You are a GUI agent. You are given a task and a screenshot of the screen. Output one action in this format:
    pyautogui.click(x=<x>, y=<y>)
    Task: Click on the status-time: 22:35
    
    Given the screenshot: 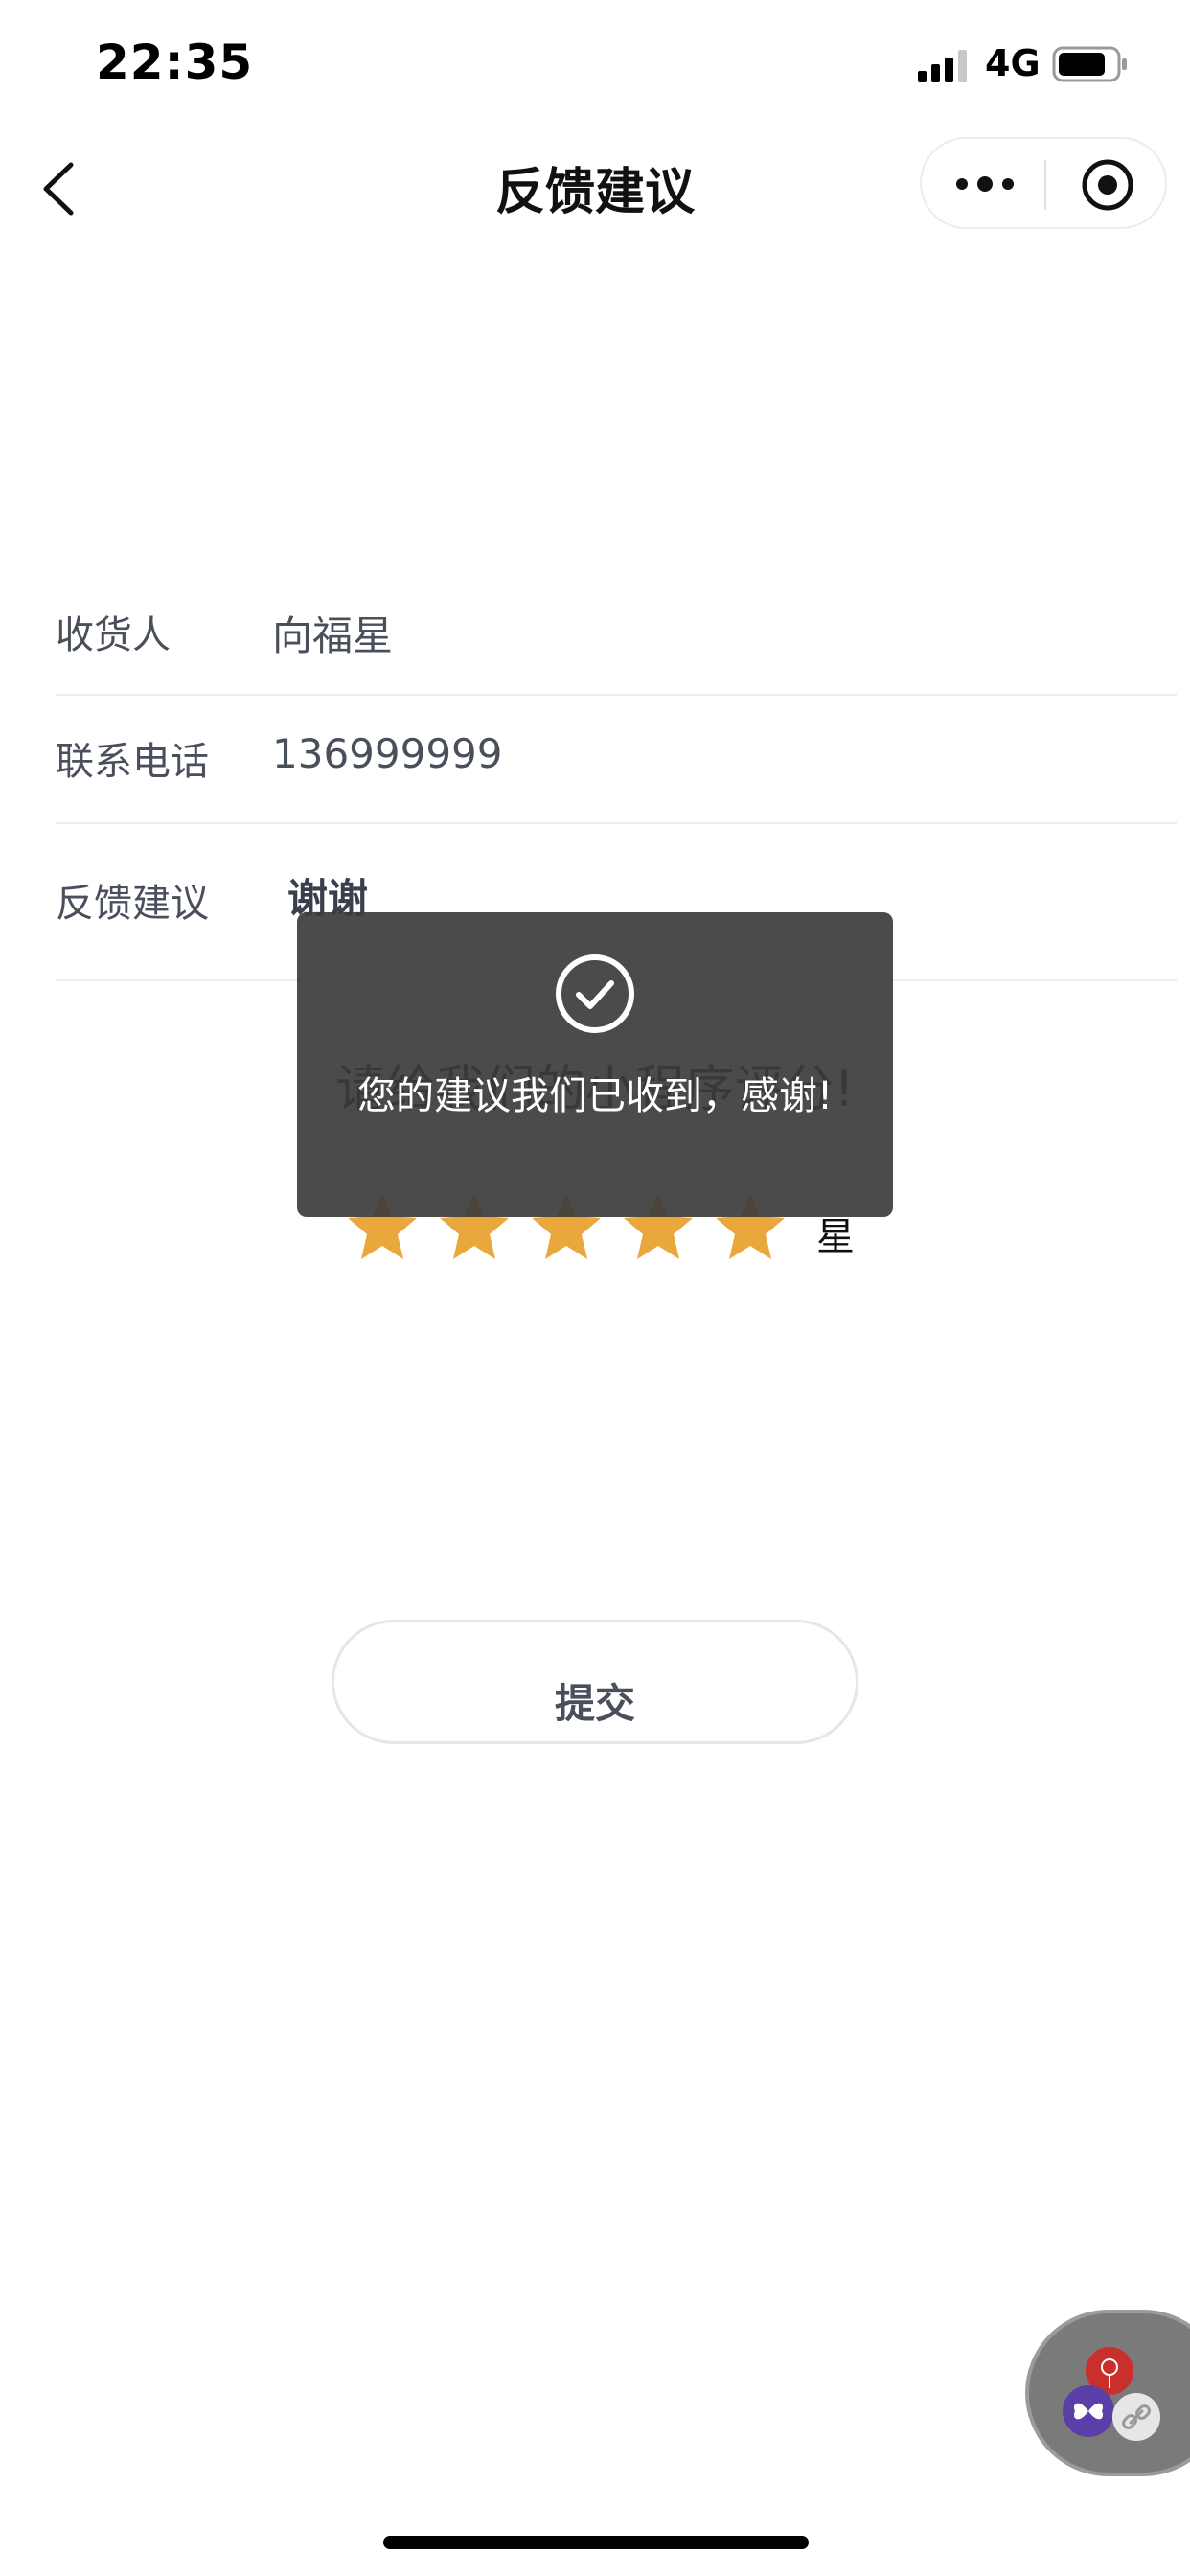 What is the action you would take?
    pyautogui.click(x=175, y=62)
    